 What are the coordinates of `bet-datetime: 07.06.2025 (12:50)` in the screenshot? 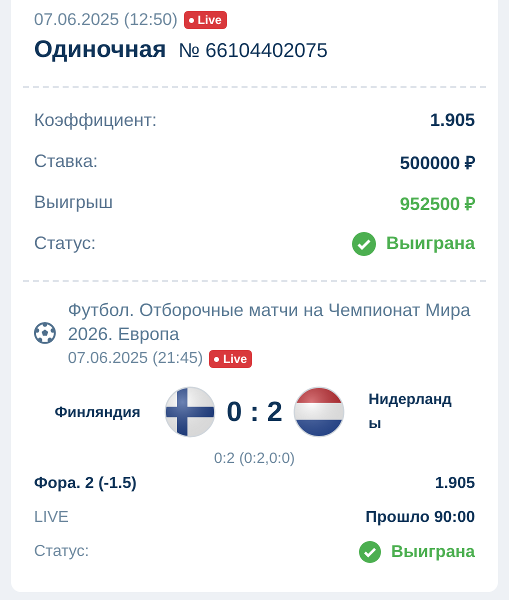 It's located at (106, 20).